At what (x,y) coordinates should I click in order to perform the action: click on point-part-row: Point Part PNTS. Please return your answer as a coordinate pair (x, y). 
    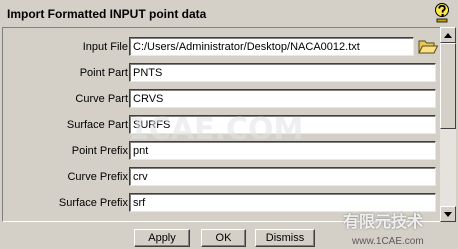
    Looking at the image, I should click on (221, 74).